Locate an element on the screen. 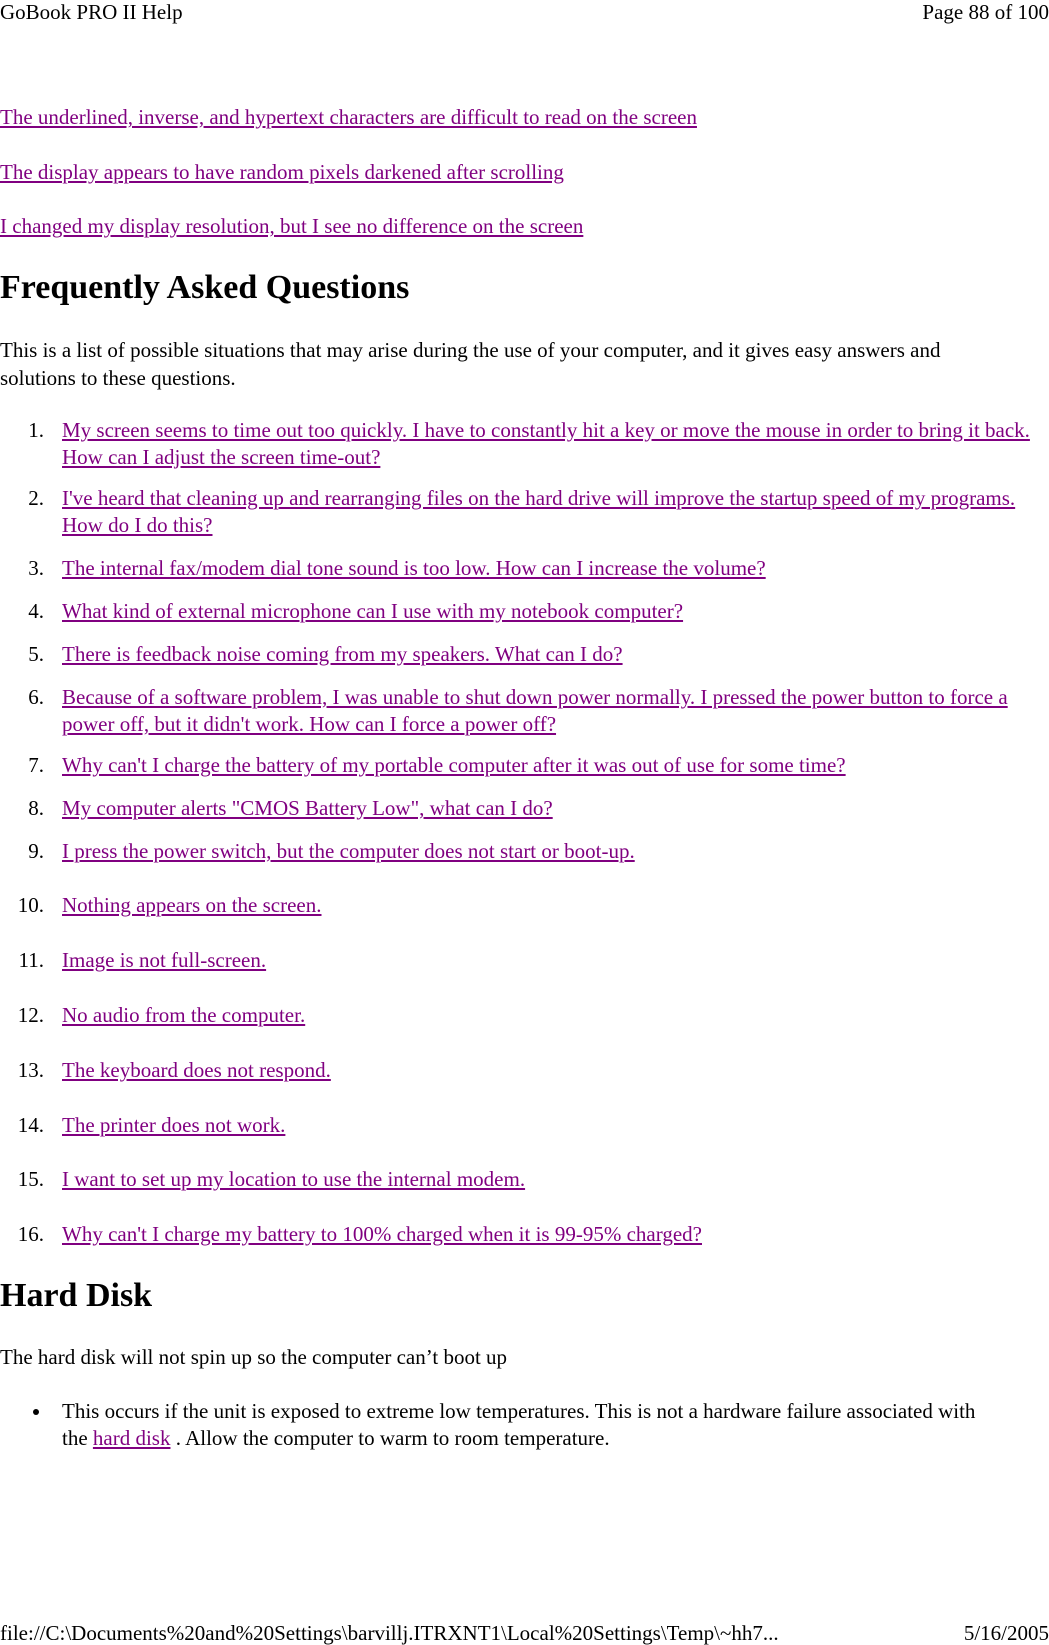 This screenshot has height=1645, width=1049. faq-item-number: 3. is located at coordinates (36, 568).